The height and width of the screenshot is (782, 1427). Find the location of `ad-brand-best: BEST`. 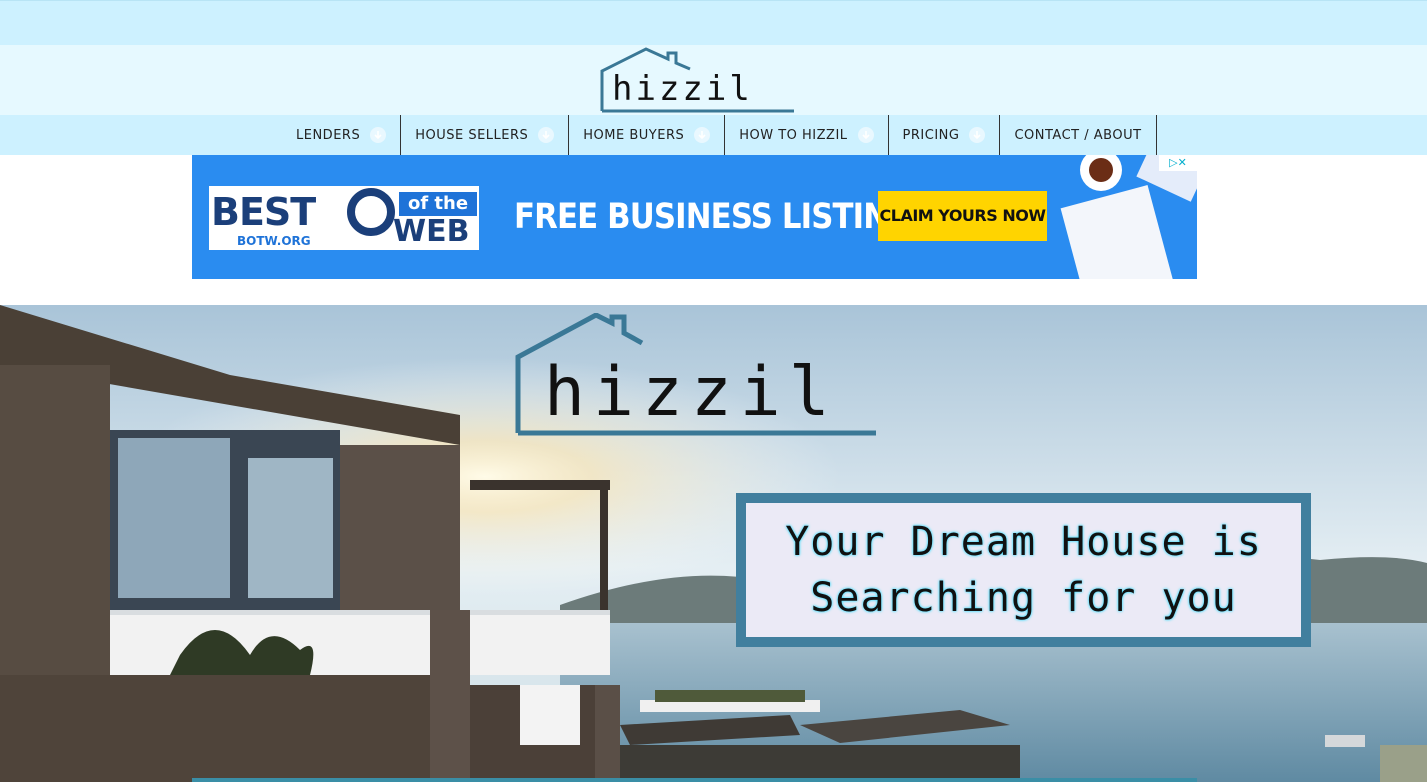

ad-brand-best: BEST is located at coordinates (263, 212).